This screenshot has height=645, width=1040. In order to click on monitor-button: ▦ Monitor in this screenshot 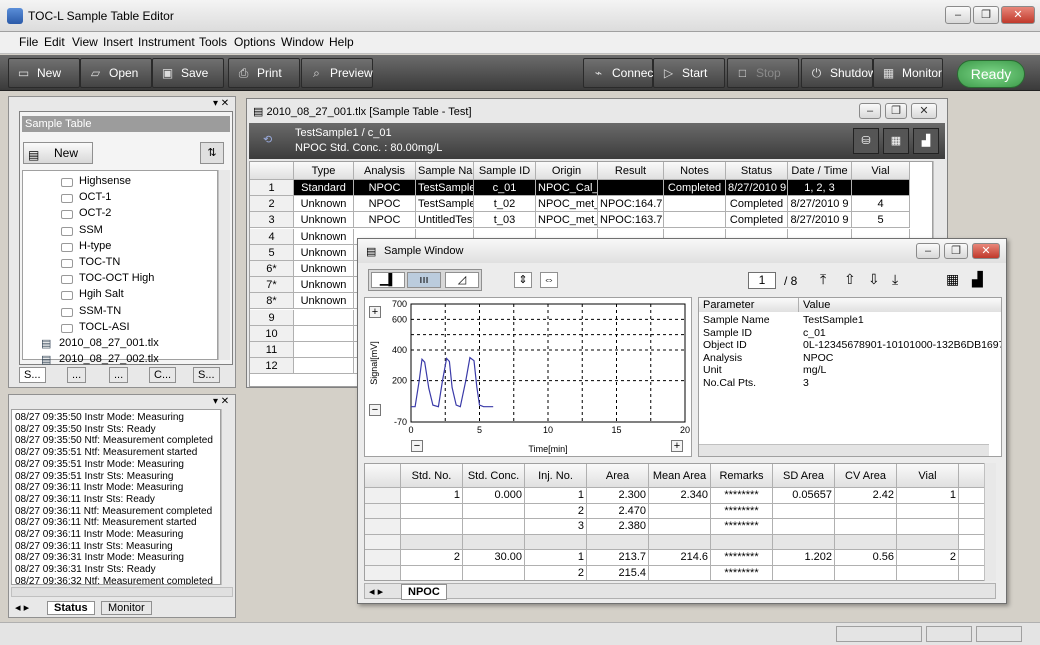, I will do `click(908, 73)`.